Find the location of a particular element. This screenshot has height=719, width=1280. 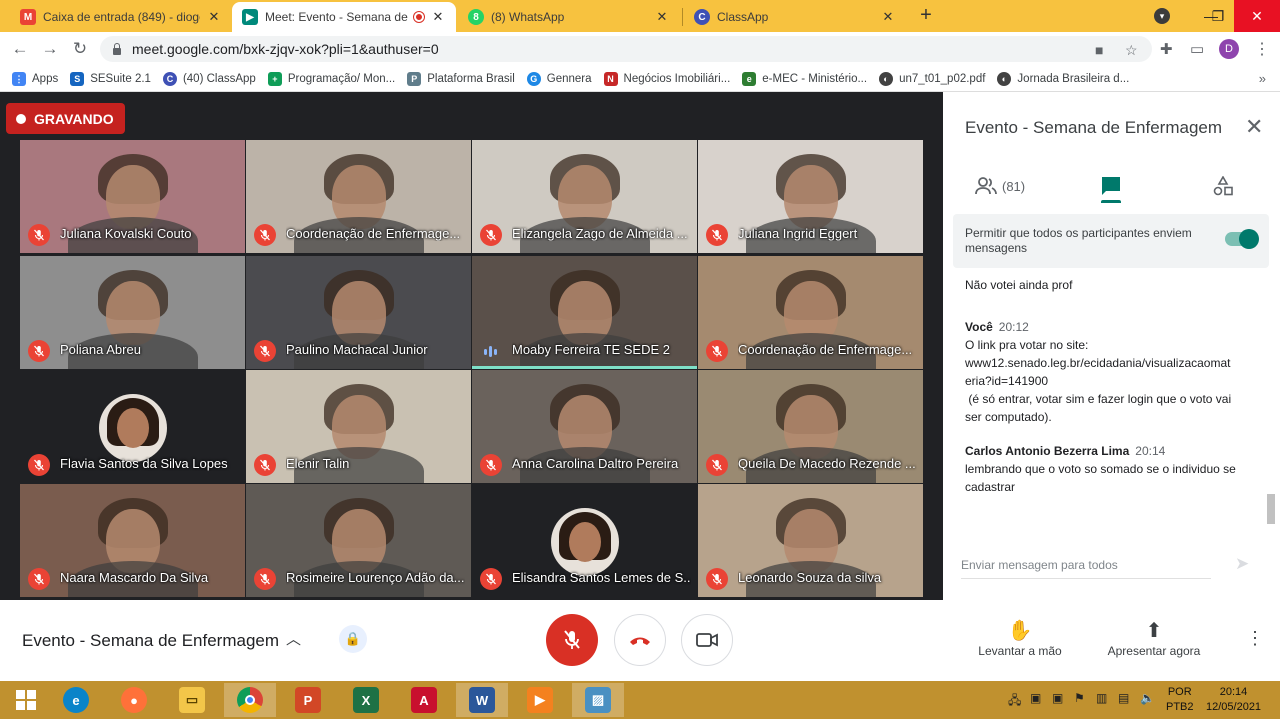

keyboard-layout: PTB2 is located at coordinates (1180, 707).